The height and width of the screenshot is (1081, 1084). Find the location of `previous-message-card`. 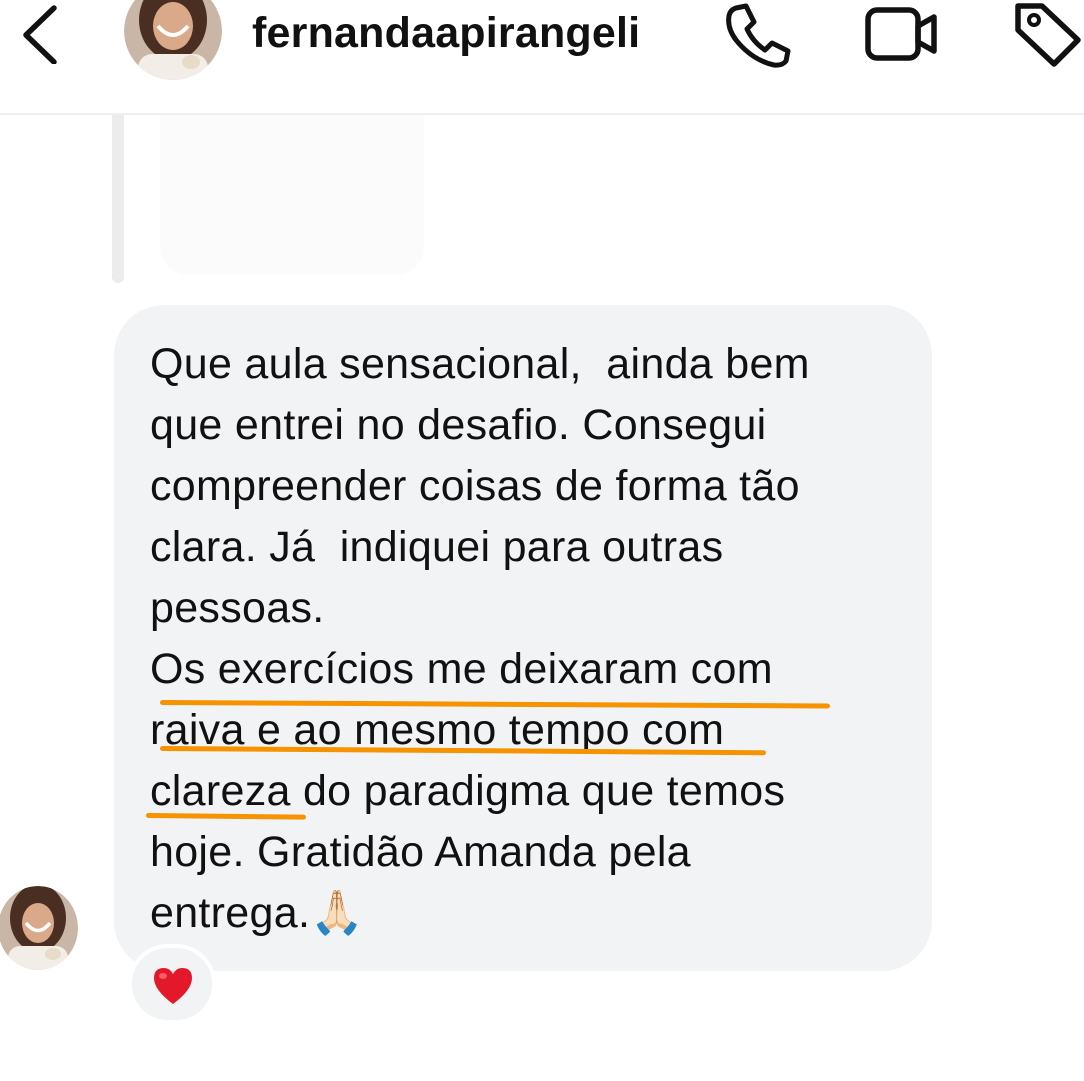

previous-message-card is located at coordinates (292, 195).